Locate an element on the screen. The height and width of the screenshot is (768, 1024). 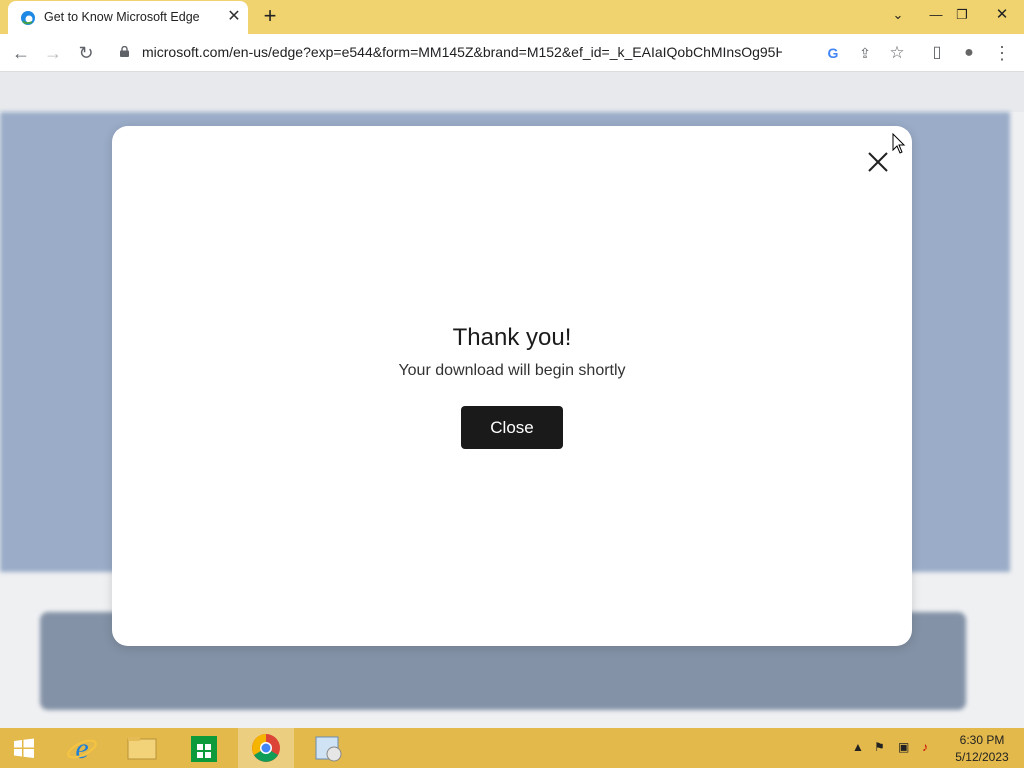
modal-title: Thank you! is located at coordinates (512, 337).